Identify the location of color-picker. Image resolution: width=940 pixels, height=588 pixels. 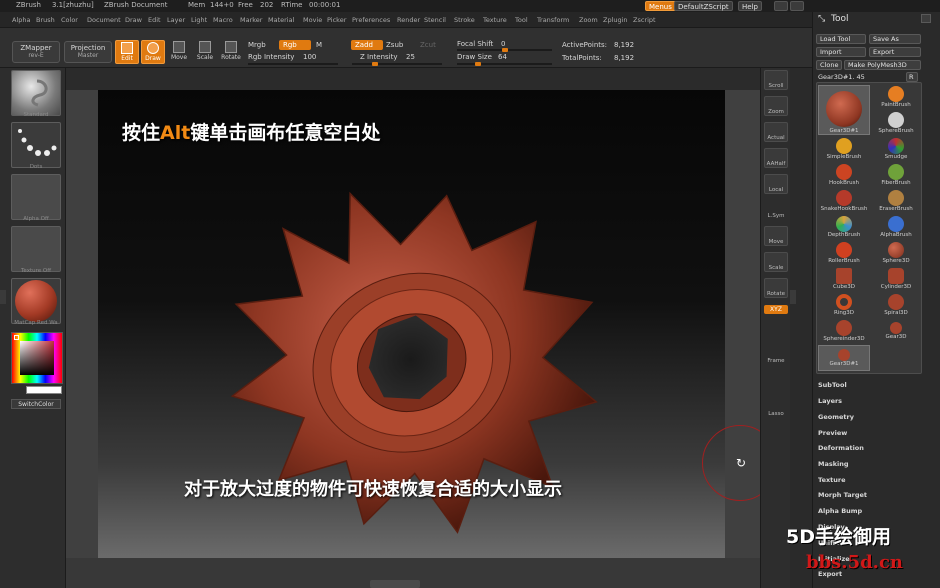
(37, 358).